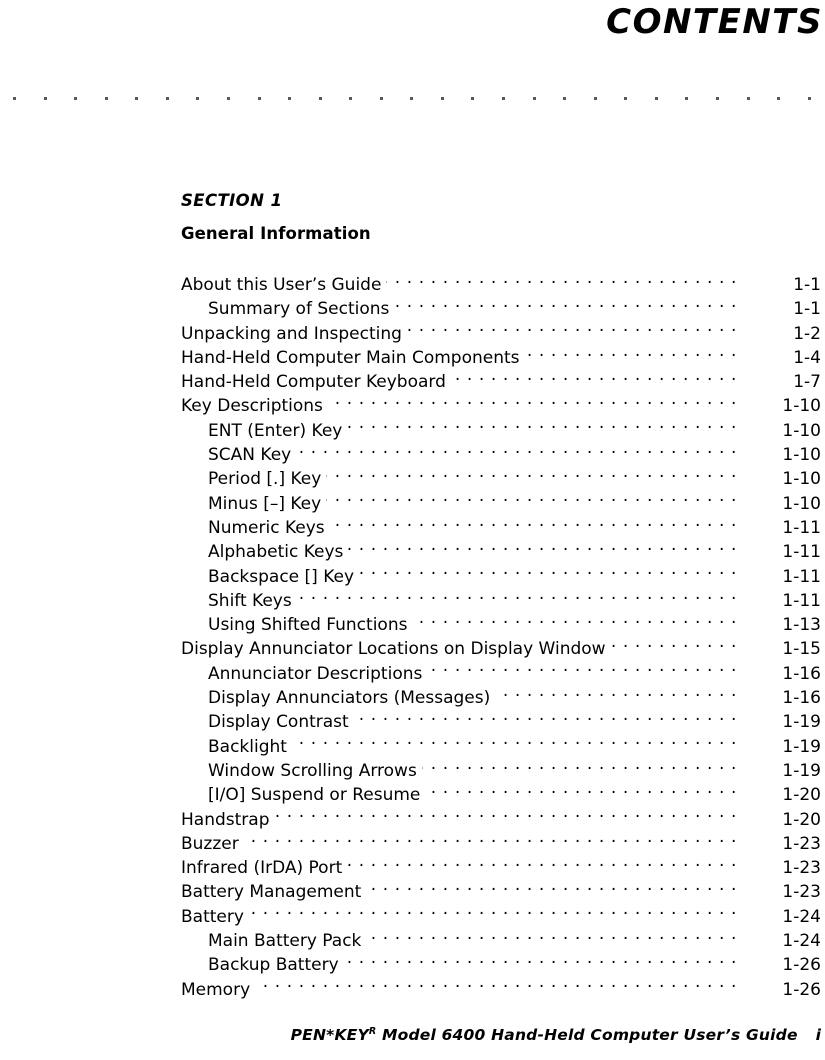  Describe the element at coordinates (501, 890) in the screenshot. I see `toc-entry: Battery Management1-23` at that location.